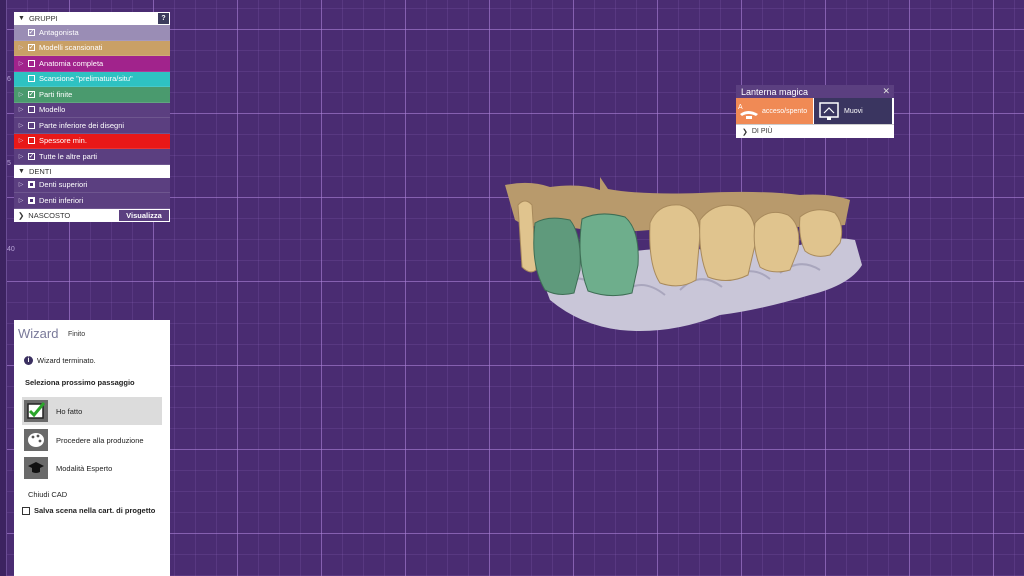 The image size is (1024, 576). I want to click on group-item-label: Modello, so click(52, 110).